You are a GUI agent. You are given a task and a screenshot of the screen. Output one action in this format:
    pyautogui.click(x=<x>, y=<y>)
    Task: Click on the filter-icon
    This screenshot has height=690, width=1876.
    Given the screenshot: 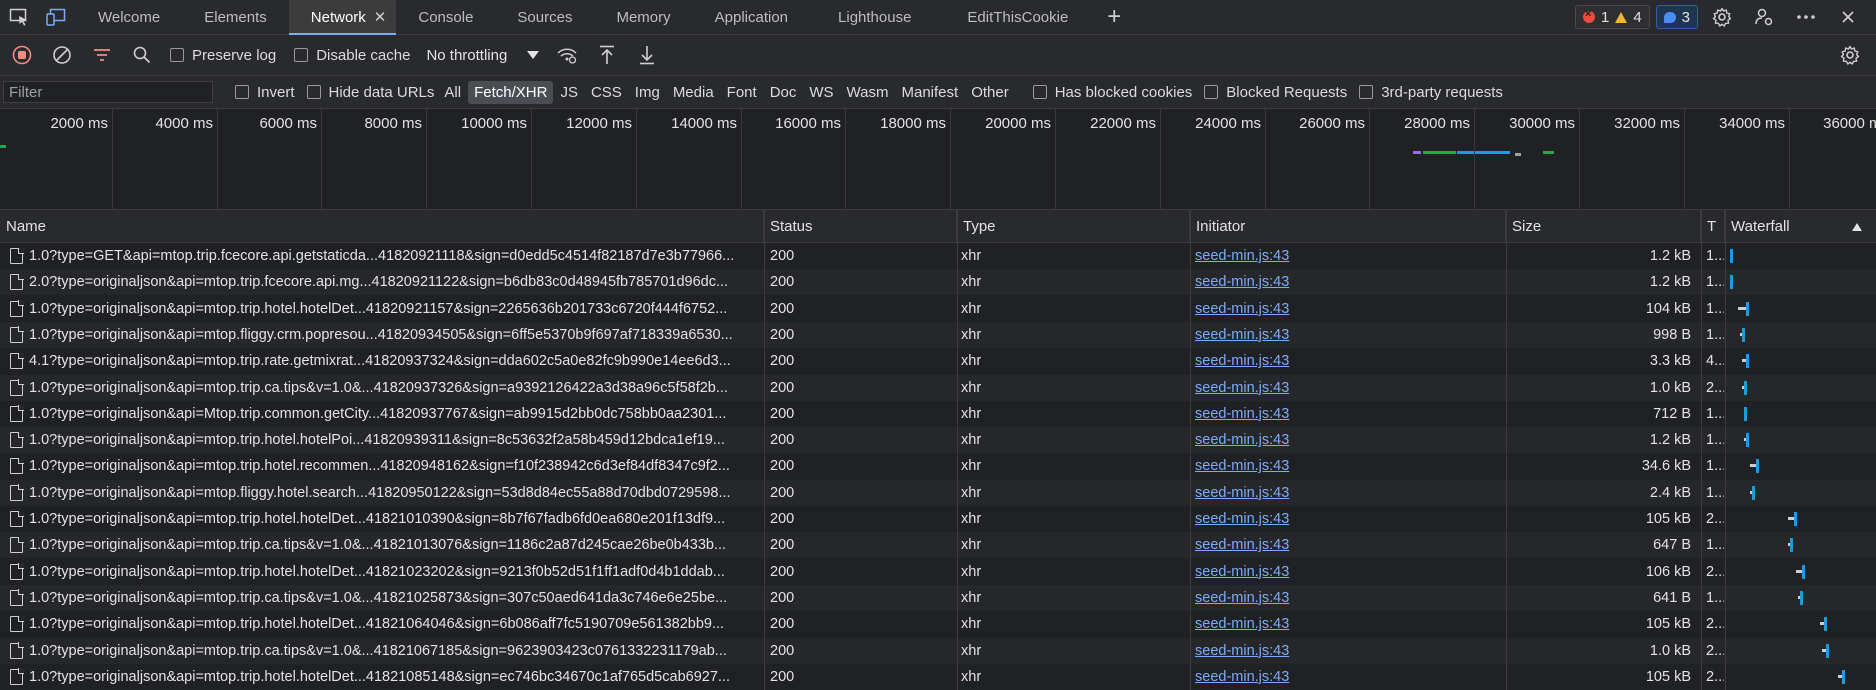 What is the action you would take?
    pyautogui.click(x=102, y=55)
    